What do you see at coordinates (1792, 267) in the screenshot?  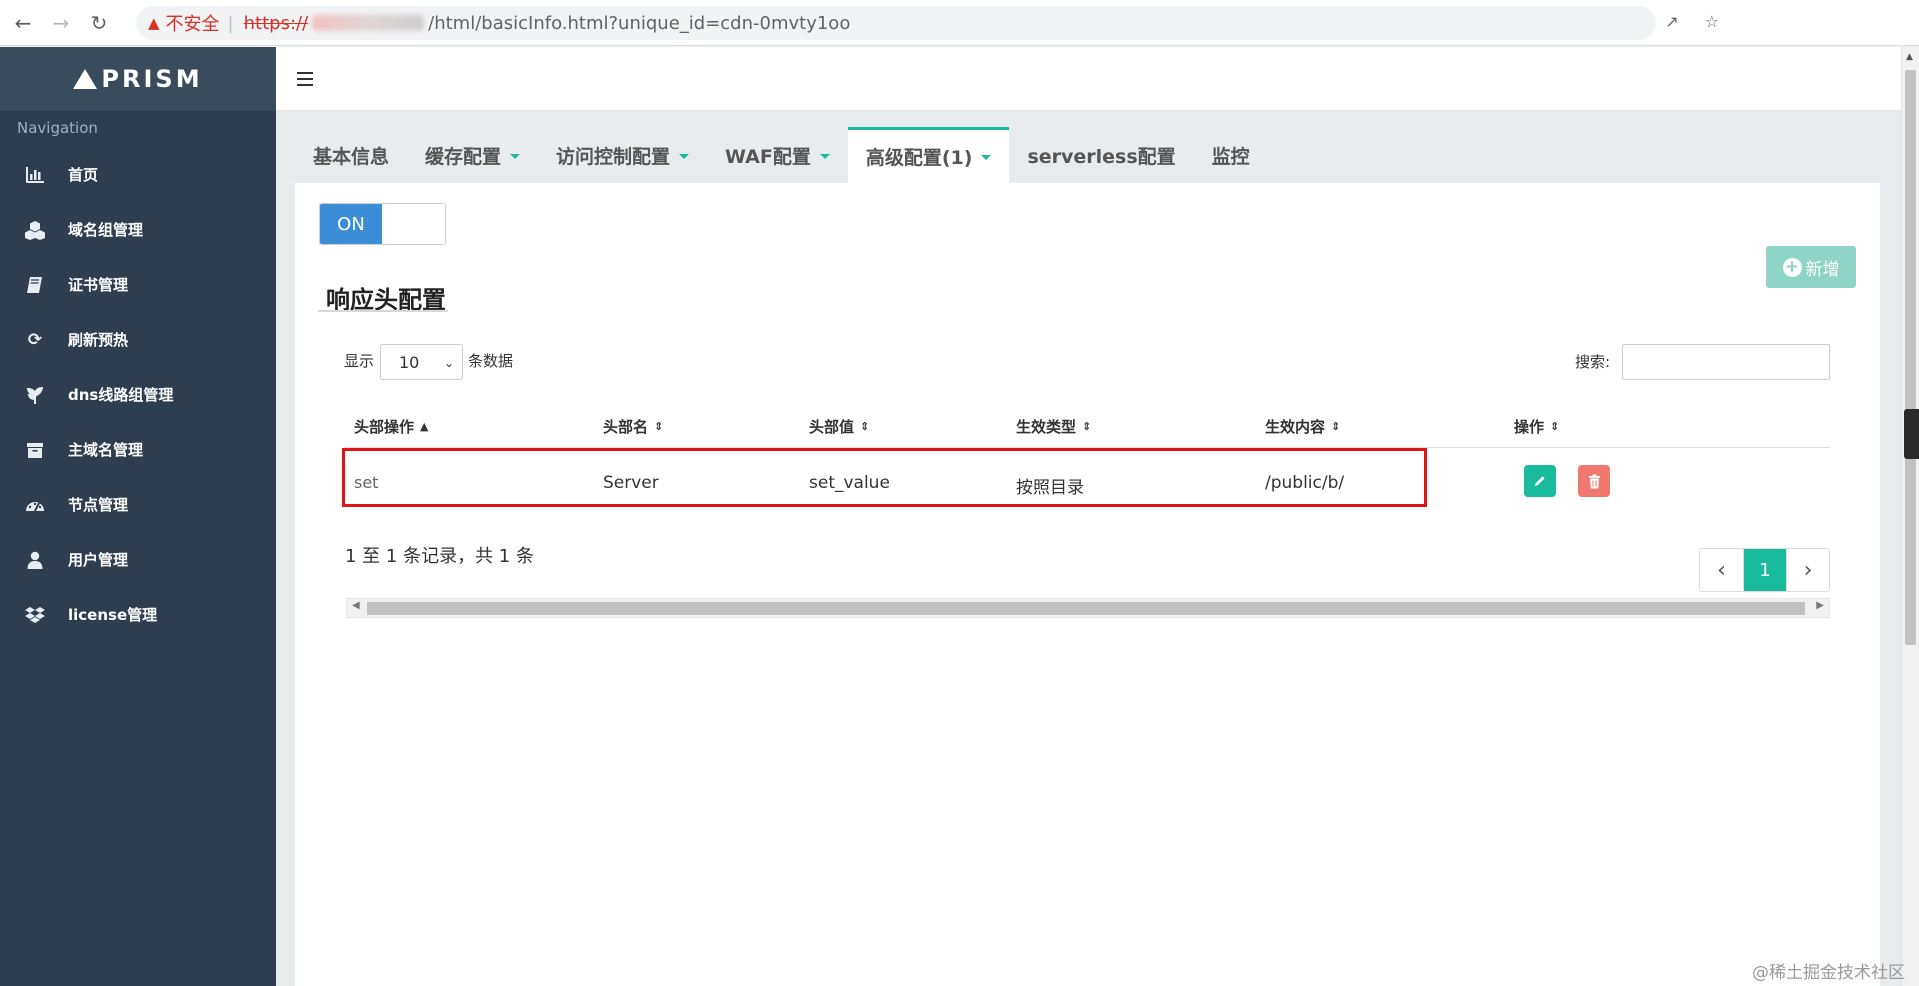 I see `plus-circle-icon: +` at bounding box center [1792, 267].